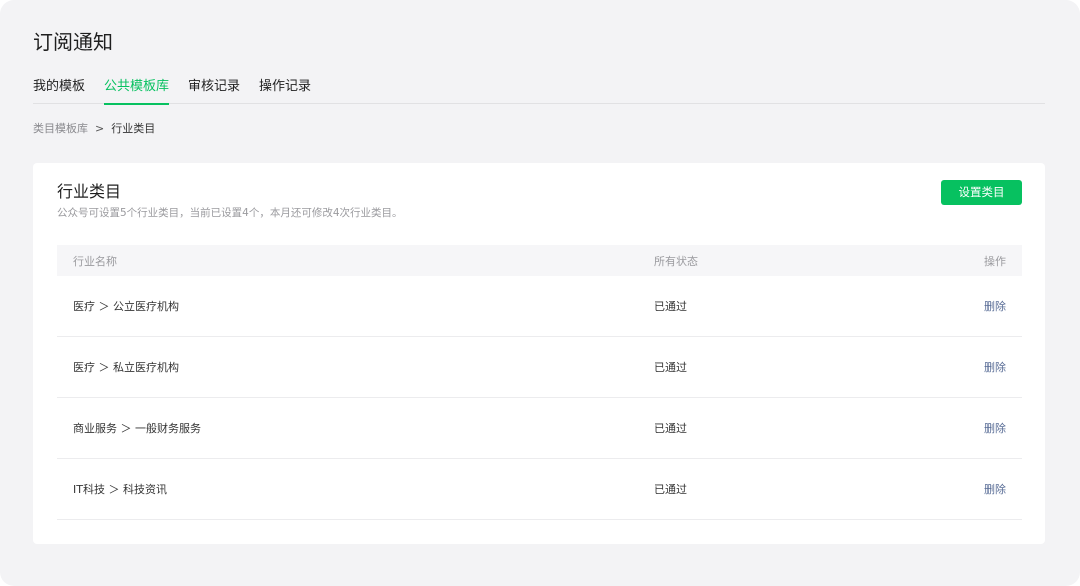 Image resolution: width=1080 pixels, height=586 pixels. What do you see at coordinates (539, 367) in the screenshot?
I see `table-row: 医疗 ＞ 私立医疗机构 已通过 删除` at bounding box center [539, 367].